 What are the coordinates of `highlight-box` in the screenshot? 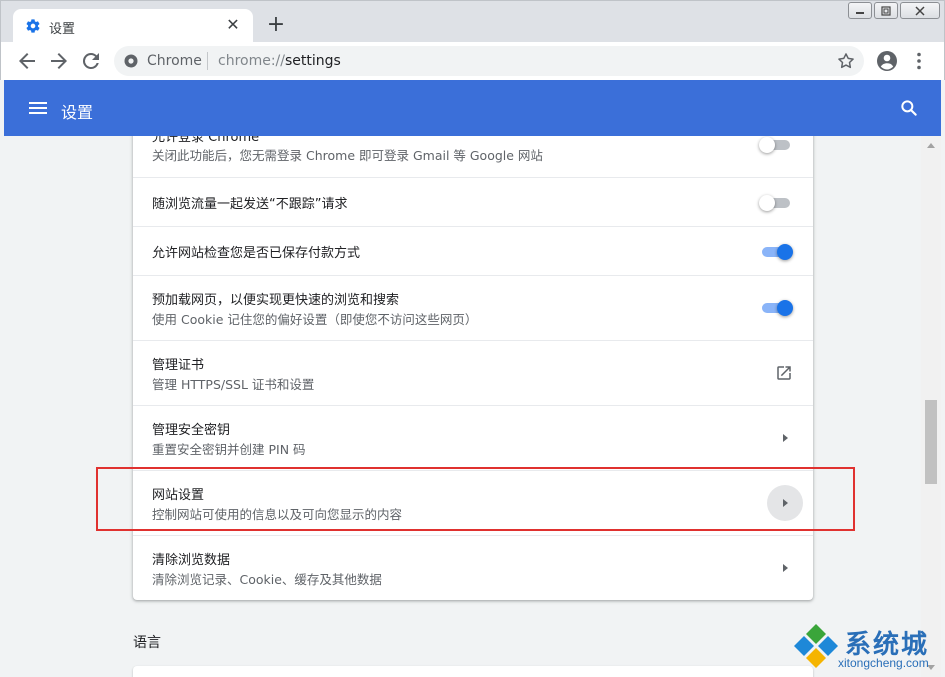 It's located at (475, 499).